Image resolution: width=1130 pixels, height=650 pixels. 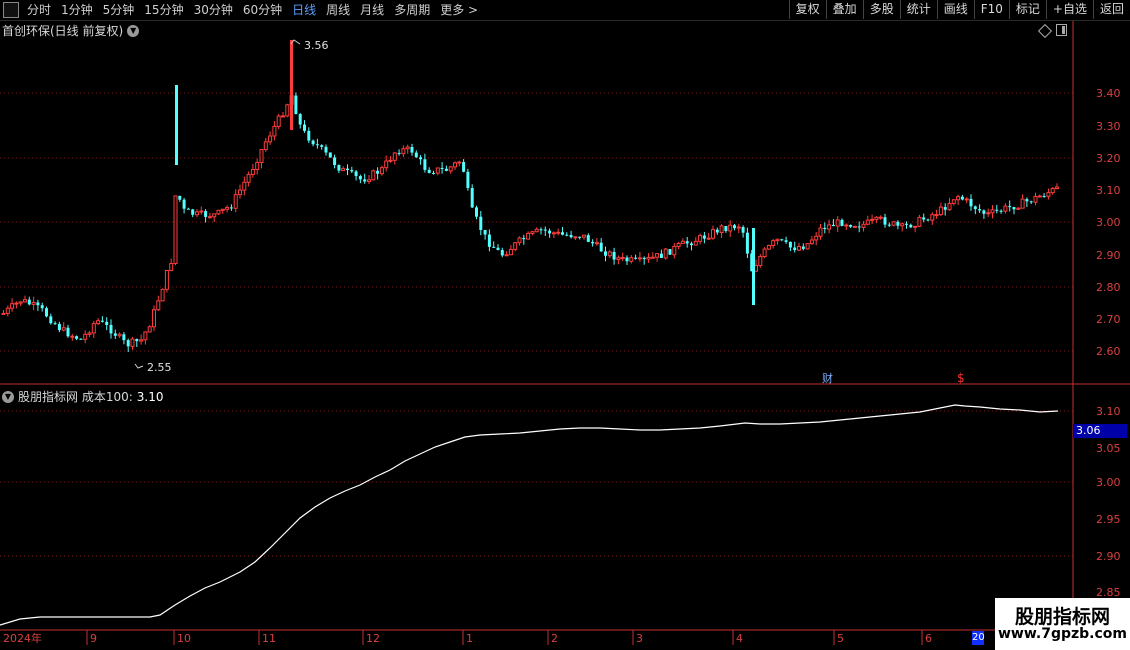 I want to click on dividend-marker: $, so click(x=961, y=378).